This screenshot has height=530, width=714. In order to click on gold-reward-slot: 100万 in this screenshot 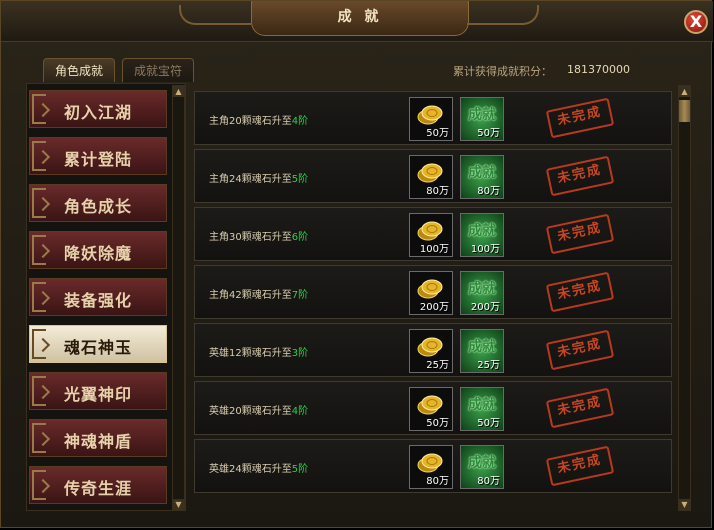, I will do `click(431, 235)`.